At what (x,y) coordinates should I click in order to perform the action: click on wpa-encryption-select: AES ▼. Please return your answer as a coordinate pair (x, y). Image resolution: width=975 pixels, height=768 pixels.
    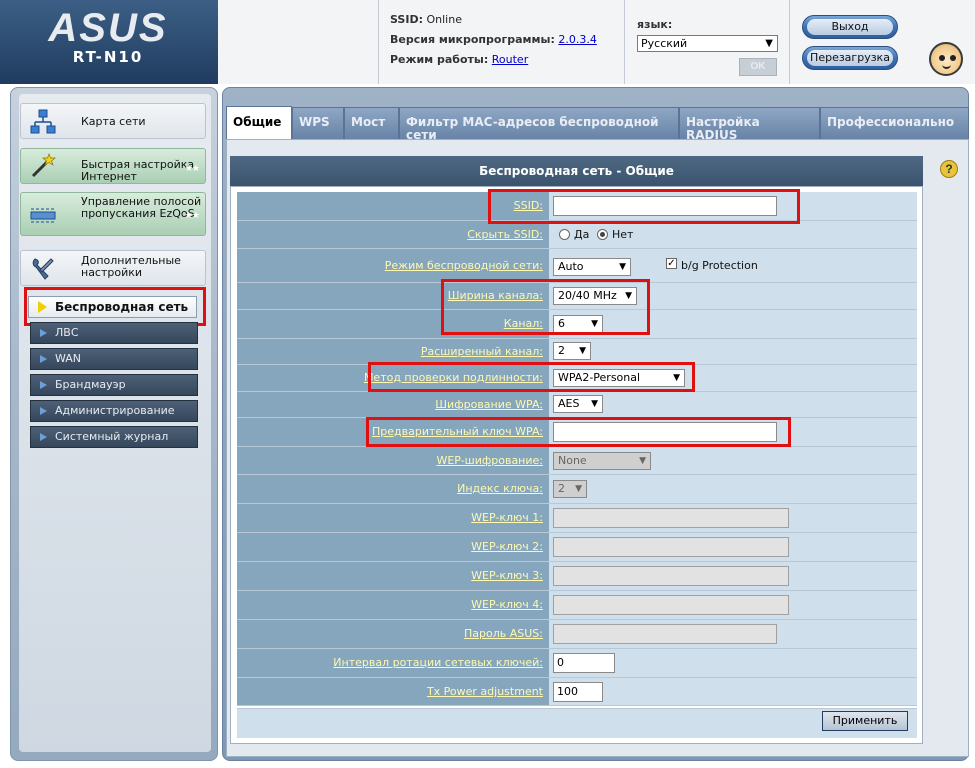
    Looking at the image, I should click on (578, 404).